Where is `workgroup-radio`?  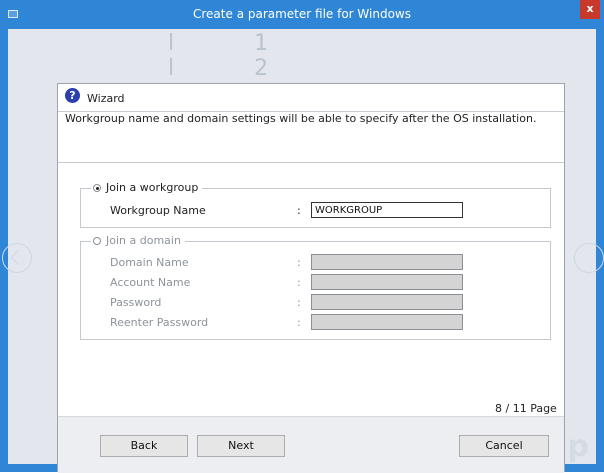 workgroup-radio is located at coordinates (97, 188).